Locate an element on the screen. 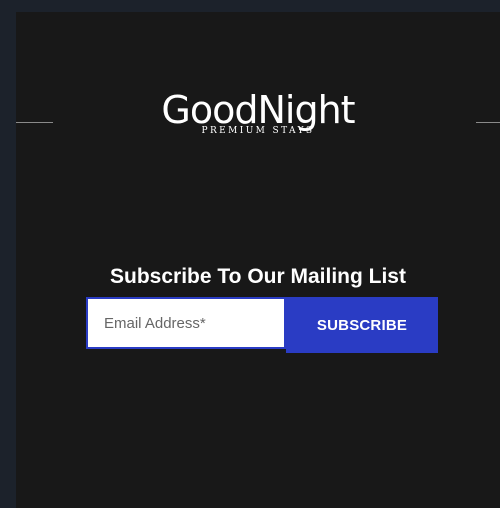 The width and height of the screenshot is (500, 508). brand-tagline: PREMIUM STAYS is located at coordinates (258, 131).